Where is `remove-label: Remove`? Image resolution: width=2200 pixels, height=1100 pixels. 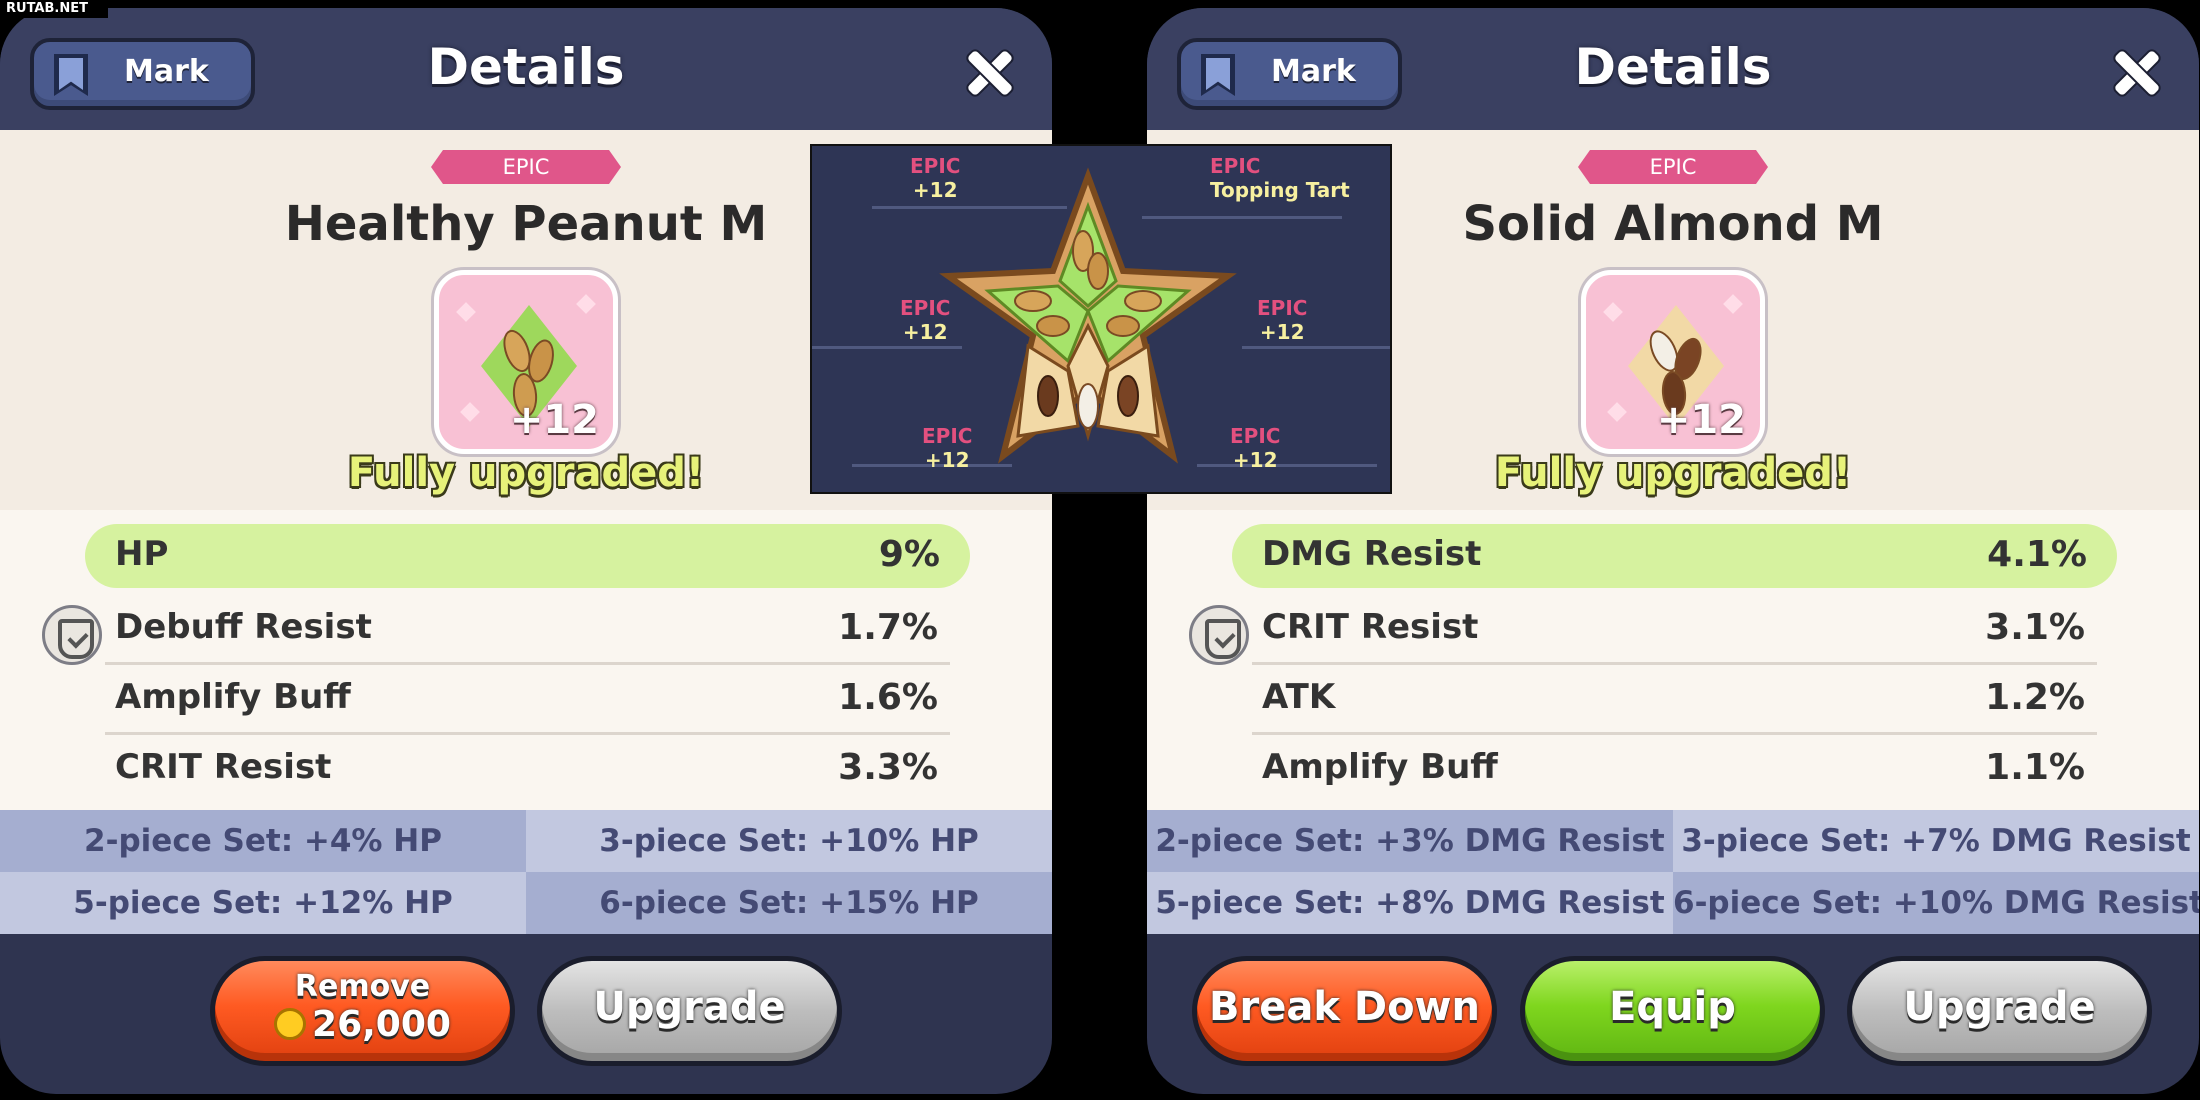
remove-label: Remove is located at coordinates (362, 986).